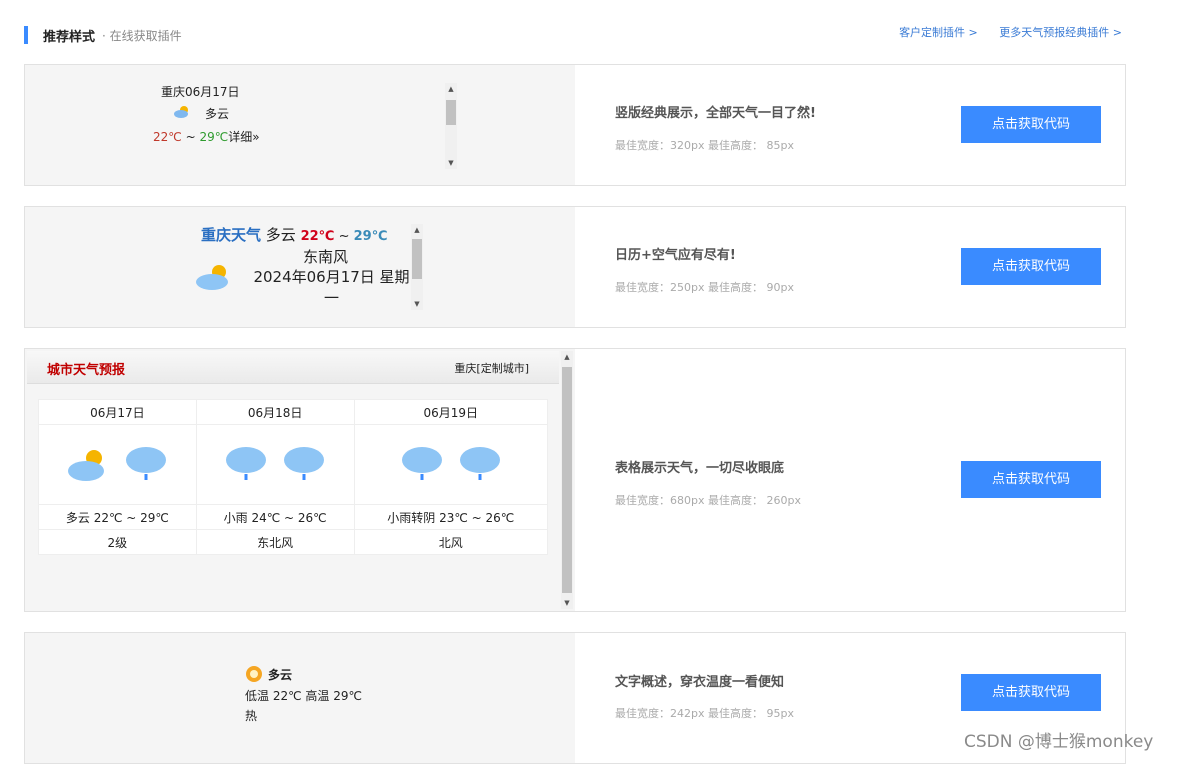  Describe the element at coordinates (331, 287) in the screenshot. I see `widget-date: 2024年06月17日 星期一` at that location.